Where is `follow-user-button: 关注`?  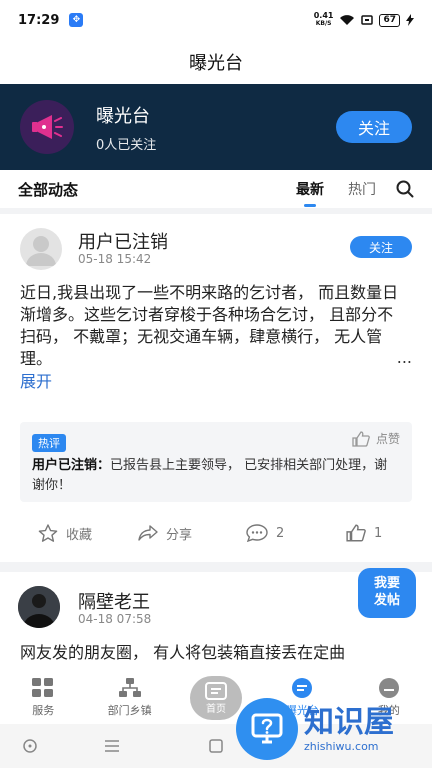
follow-user-button: 关注 is located at coordinates (381, 247).